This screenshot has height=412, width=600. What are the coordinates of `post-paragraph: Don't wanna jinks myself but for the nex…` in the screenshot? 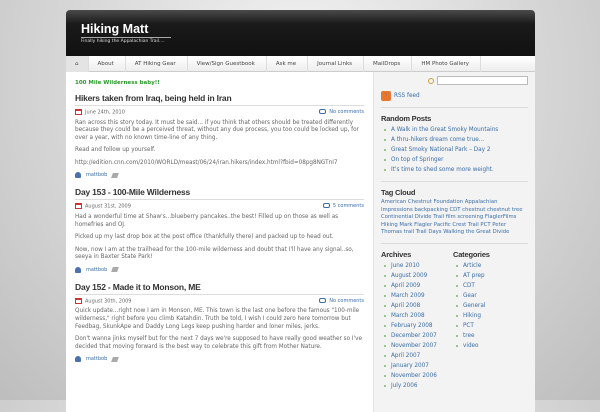 It's located at (219, 343).